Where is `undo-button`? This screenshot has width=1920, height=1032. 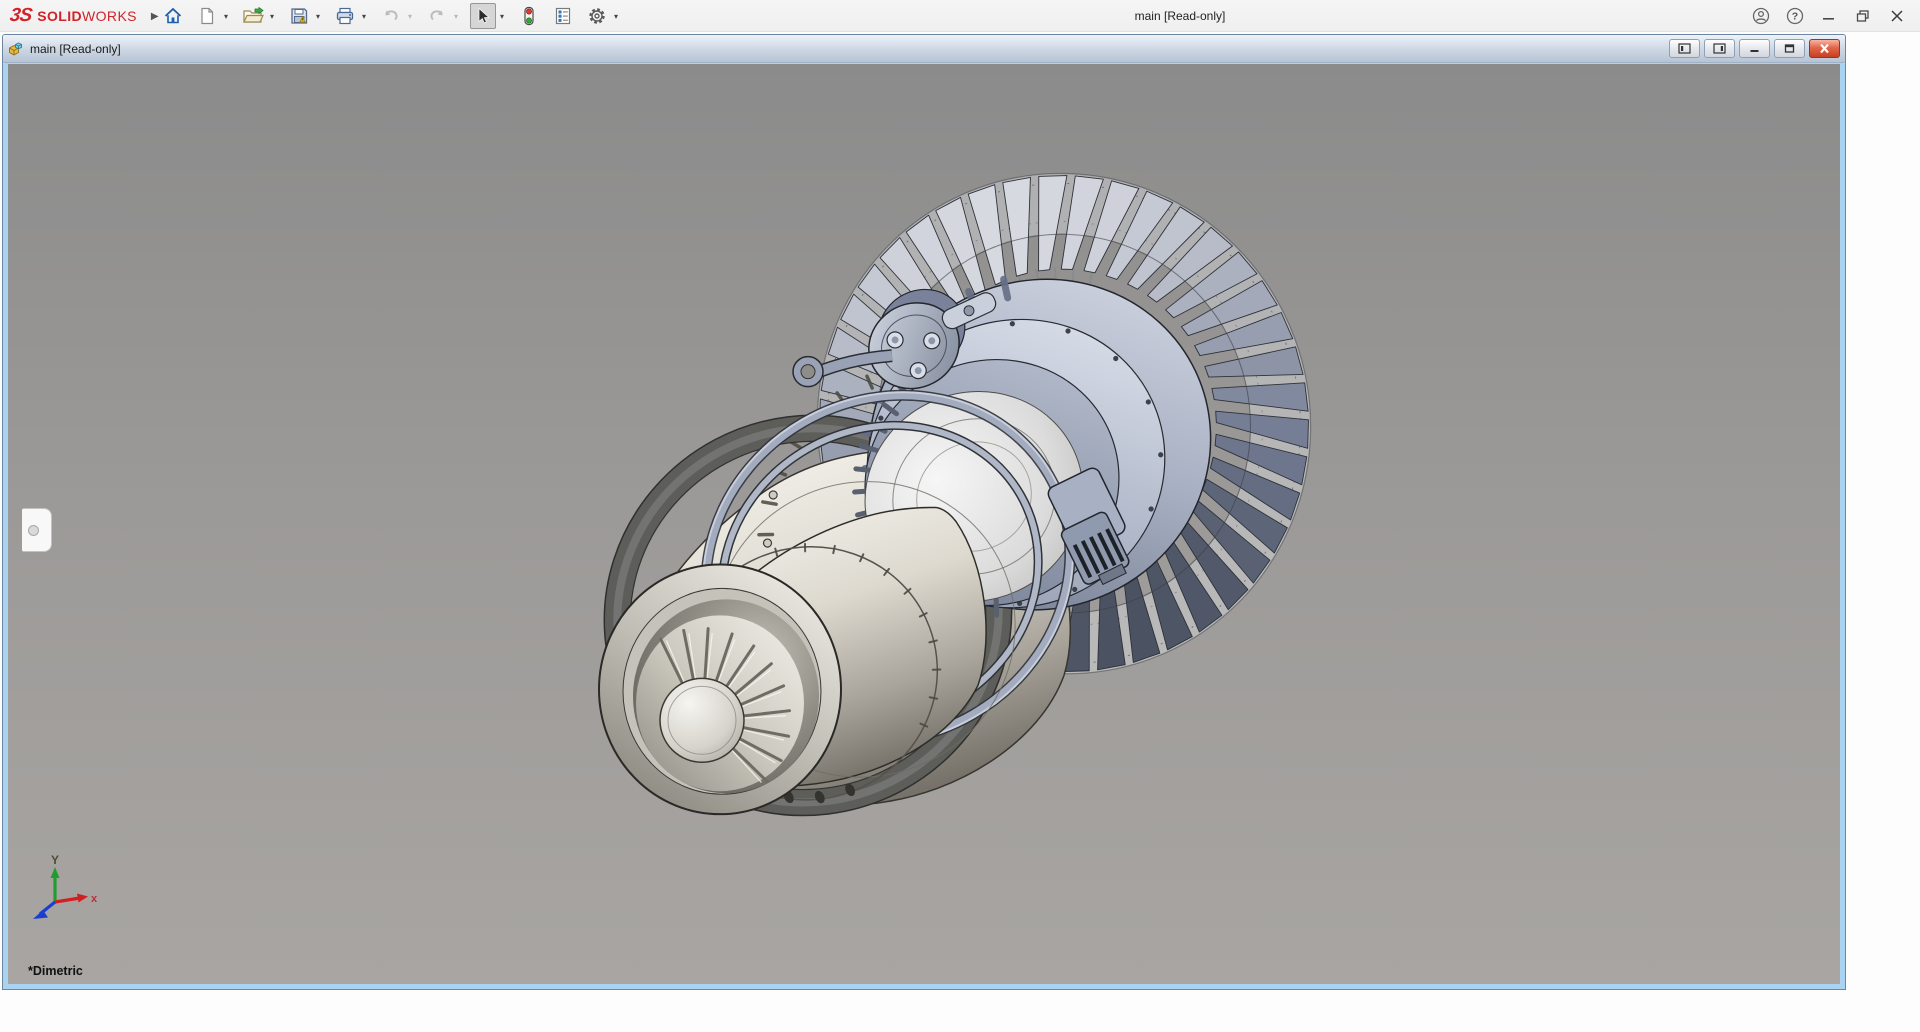
undo-button is located at coordinates (391, 16).